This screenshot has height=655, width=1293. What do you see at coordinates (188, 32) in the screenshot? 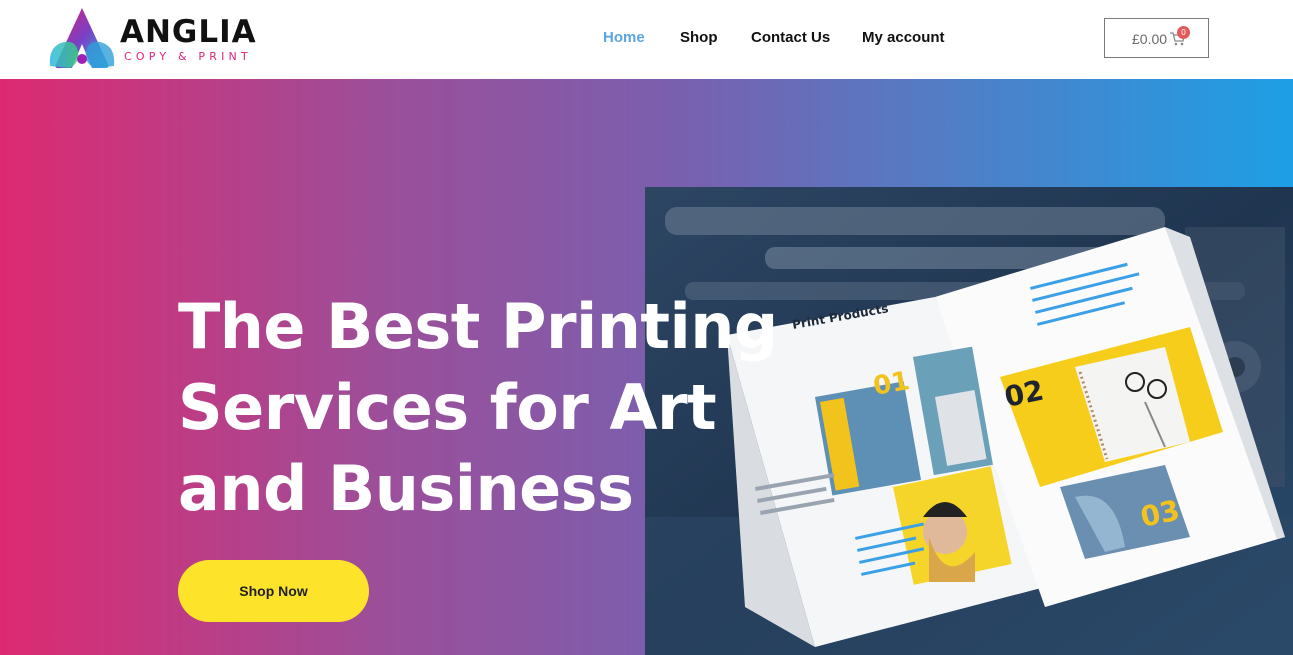
I see `brand-name: ANGLIA` at bounding box center [188, 32].